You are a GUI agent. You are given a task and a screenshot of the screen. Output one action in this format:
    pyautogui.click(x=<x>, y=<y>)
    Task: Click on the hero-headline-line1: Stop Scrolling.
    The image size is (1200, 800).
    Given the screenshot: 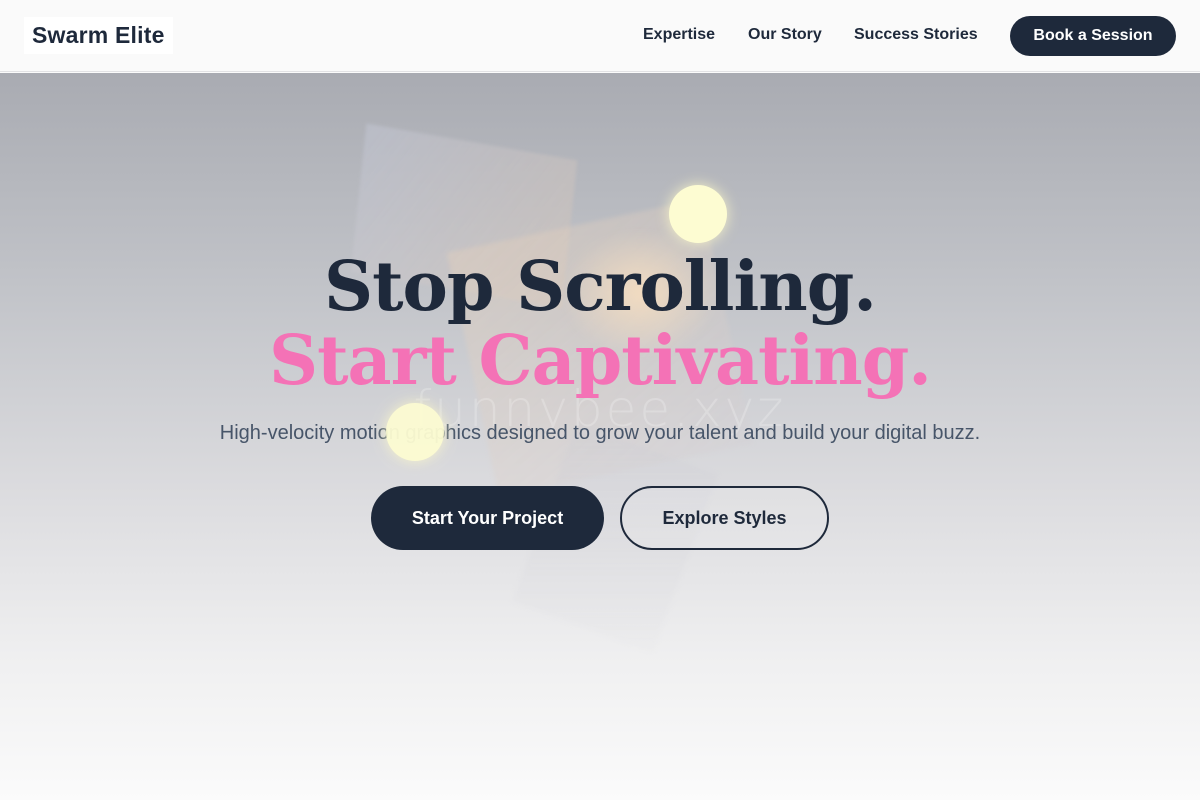 What is the action you would take?
    pyautogui.click(x=600, y=287)
    